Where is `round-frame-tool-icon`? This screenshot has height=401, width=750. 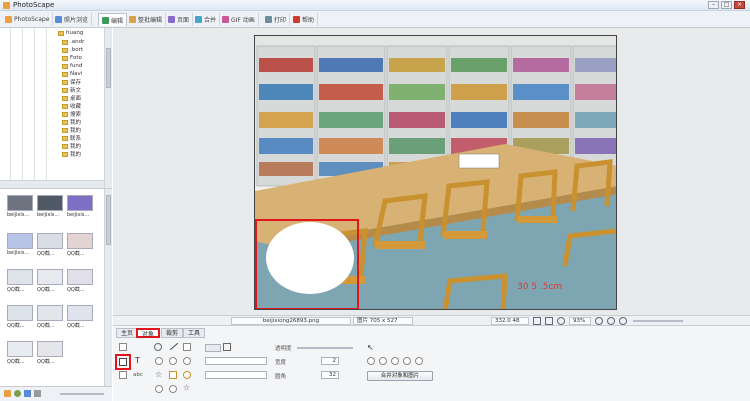
round-frame-tool-icon is located at coordinates (187, 375).